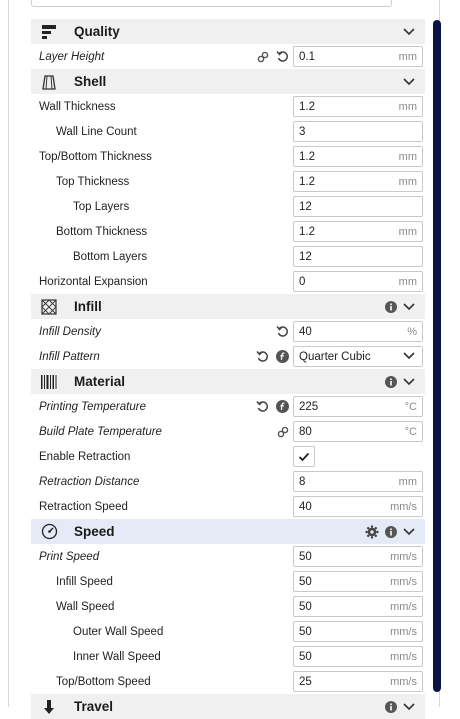  I want to click on infill-icon, so click(49, 307).